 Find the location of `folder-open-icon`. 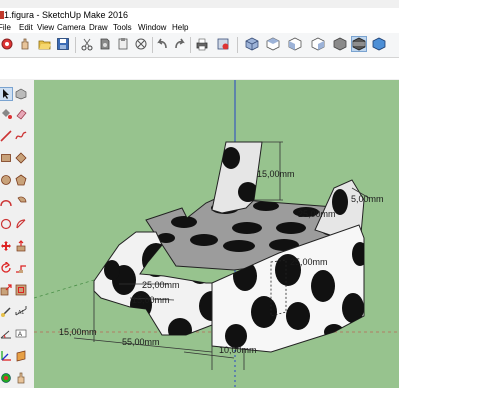

folder-open-icon is located at coordinates (45, 44).